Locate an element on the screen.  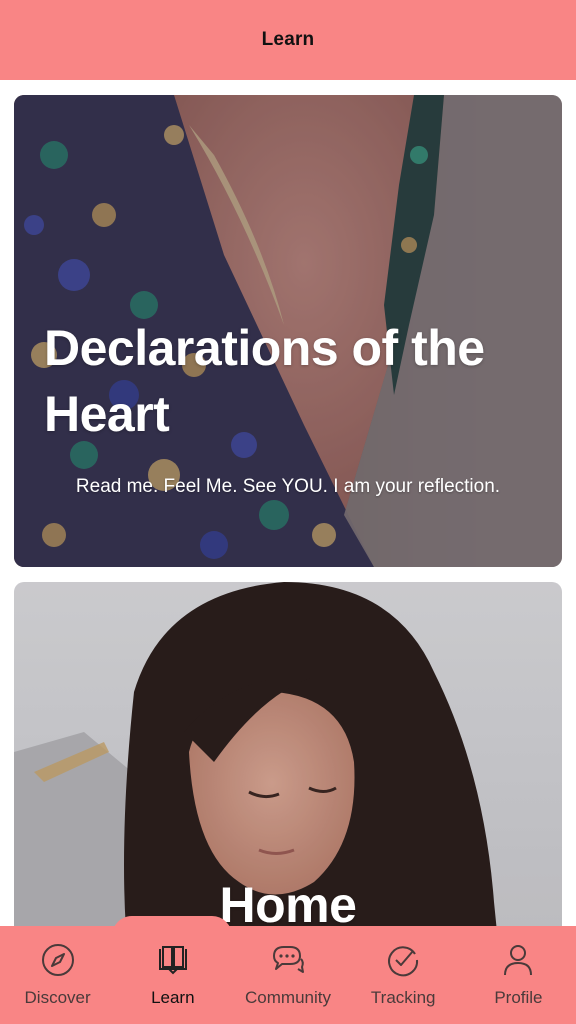
app-header: Learn is located at coordinates (288, 40).